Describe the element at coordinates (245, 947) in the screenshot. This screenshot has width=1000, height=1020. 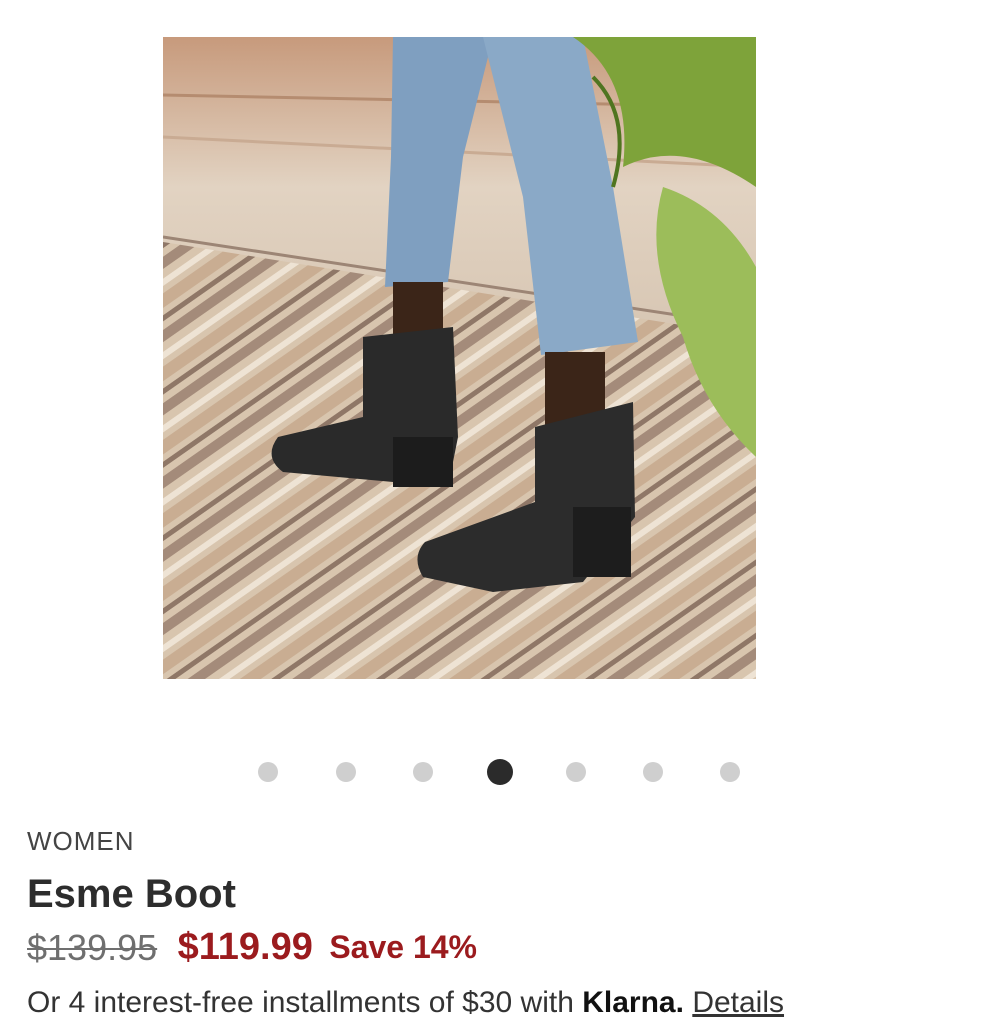
I see `sale-price: $119.99` at that location.